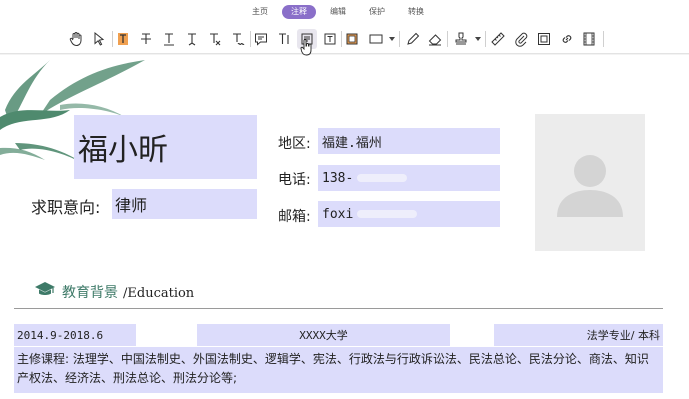  What do you see at coordinates (294, 144) in the screenshot?
I see `location-label: 地区:` at bounding box center [294, 144].